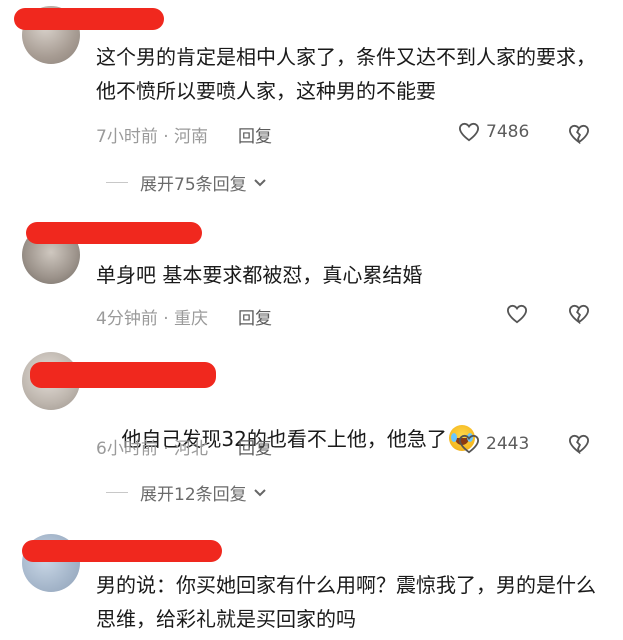  What do you see at coordinates (152, 449) in the screenshot?
I see `time-location: 6小时前 · 河北` at bounding box center [152, 449].